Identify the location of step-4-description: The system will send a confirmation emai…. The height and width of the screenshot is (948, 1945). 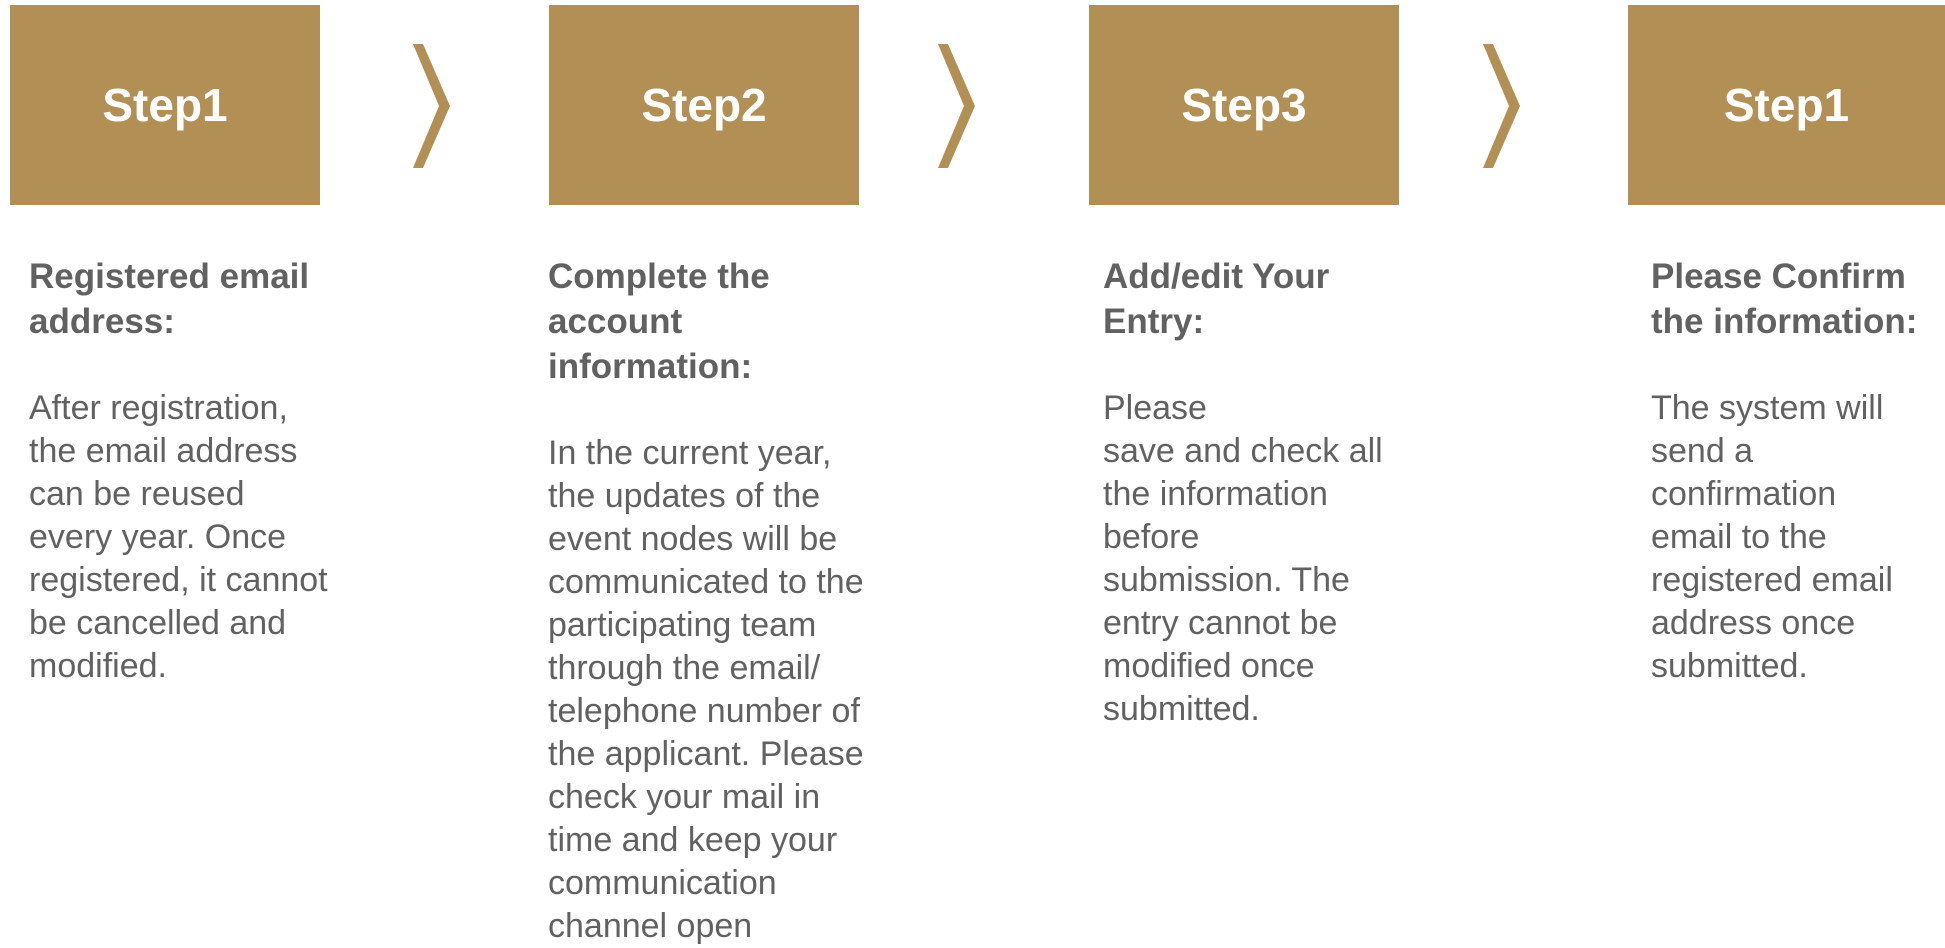
(1772, 537).